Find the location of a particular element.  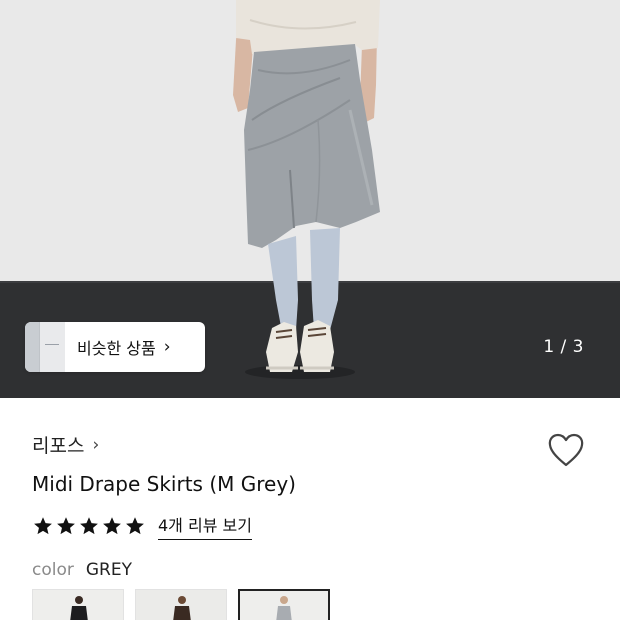

swatch-brown is located at coordinates (181, 604).